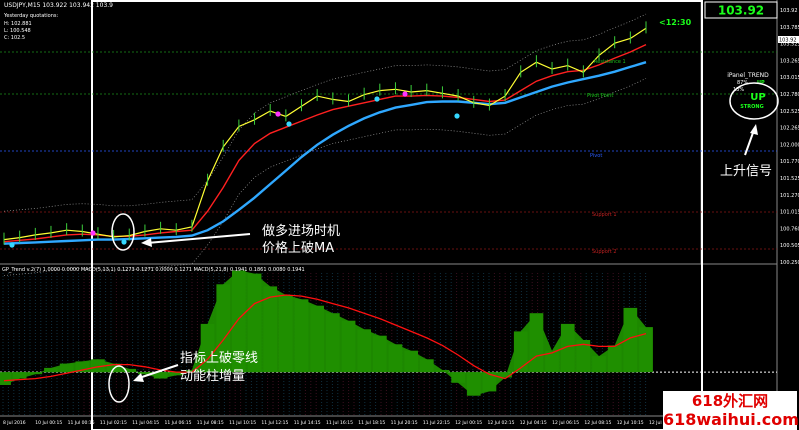 The width and height of the screenshot is (799, 430). I want to click on time-tick-label: 12 Jul 02:15, so click(501, 423).